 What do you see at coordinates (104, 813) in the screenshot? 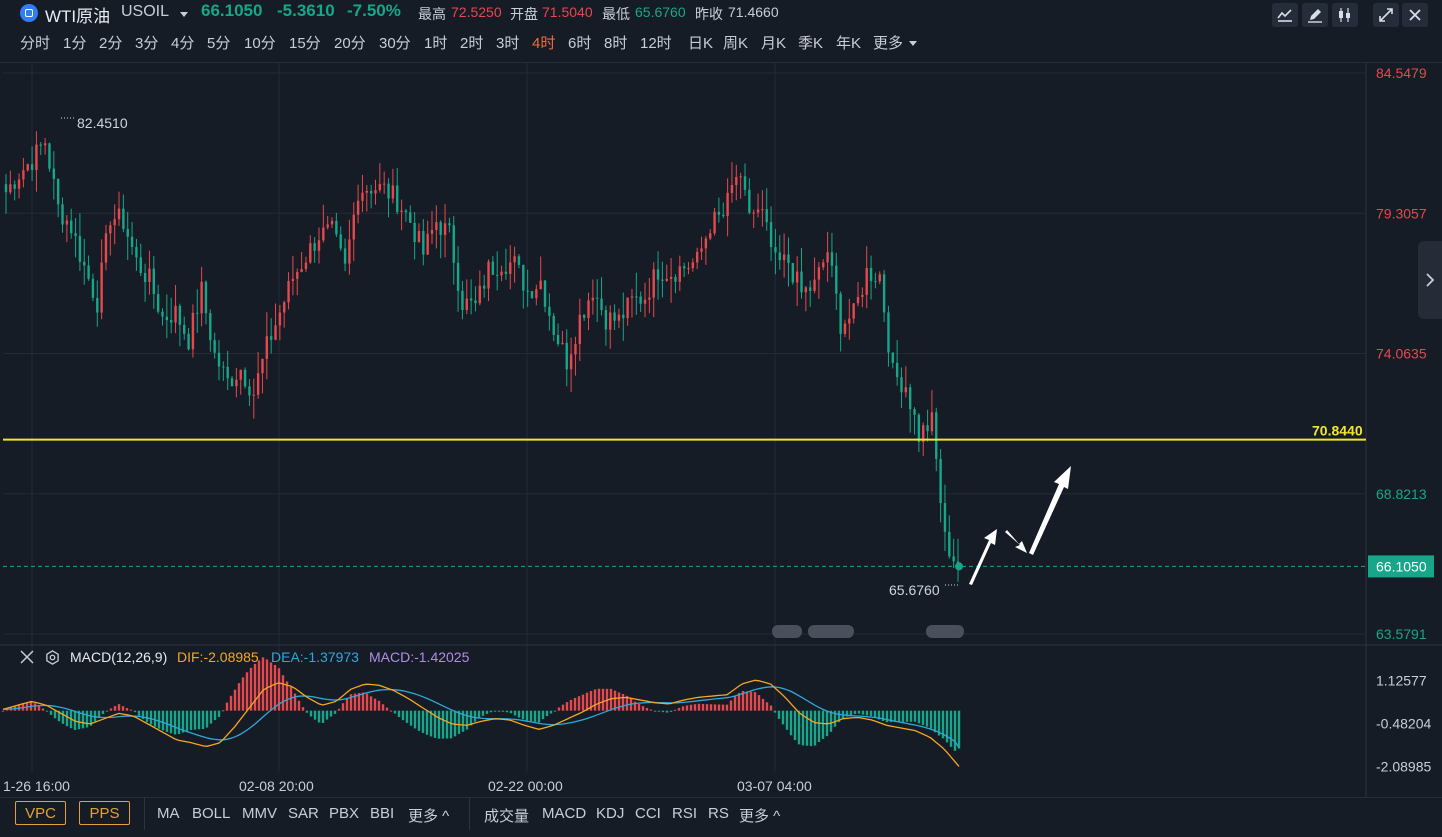
I see `pps-toggle: PPS` at bounding box center [104, 813].